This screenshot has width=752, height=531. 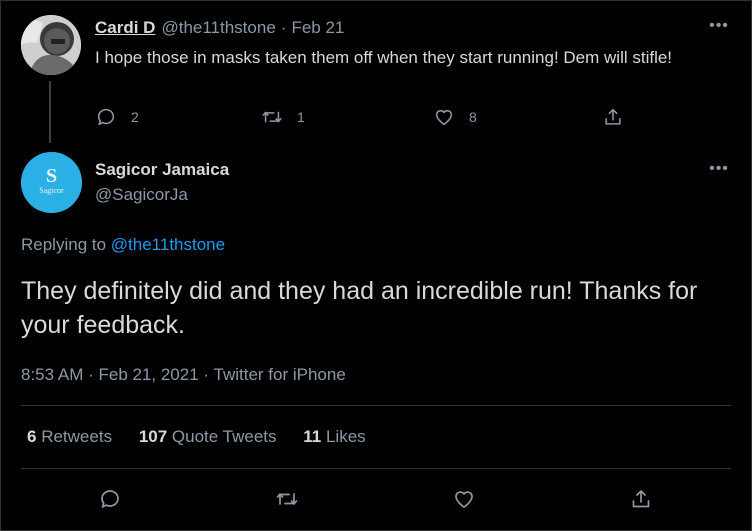 I want to click on replying-to-link: @the11thstone, so click(x=168, y=244).